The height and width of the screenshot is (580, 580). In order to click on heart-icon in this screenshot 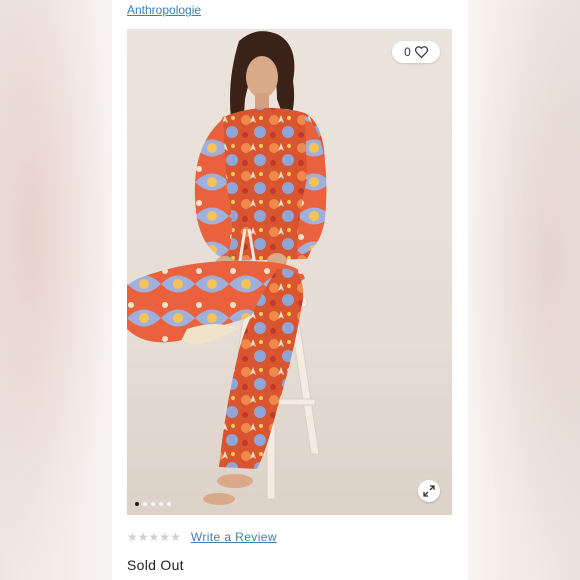, I will do `click(421, 52)`.